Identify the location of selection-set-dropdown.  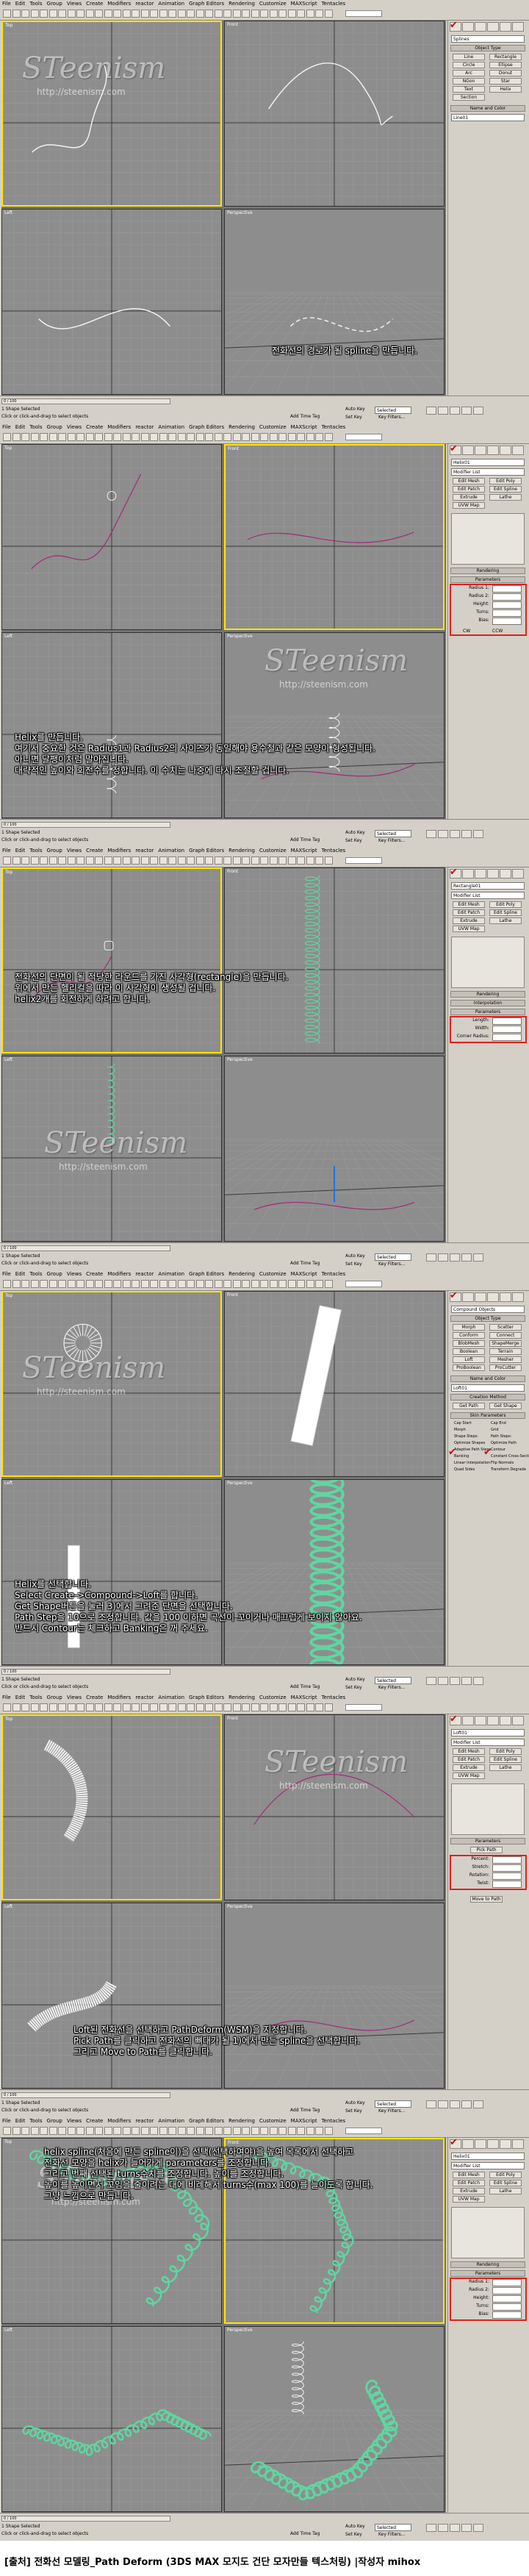
(363, 860).